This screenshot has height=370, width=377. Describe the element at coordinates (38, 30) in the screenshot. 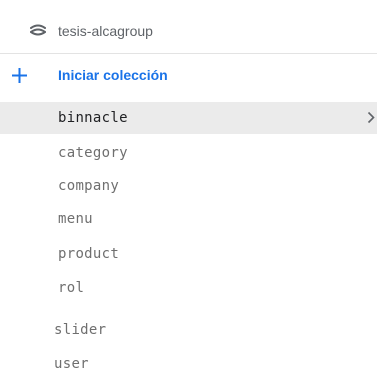

I see `database-icon` at that location.